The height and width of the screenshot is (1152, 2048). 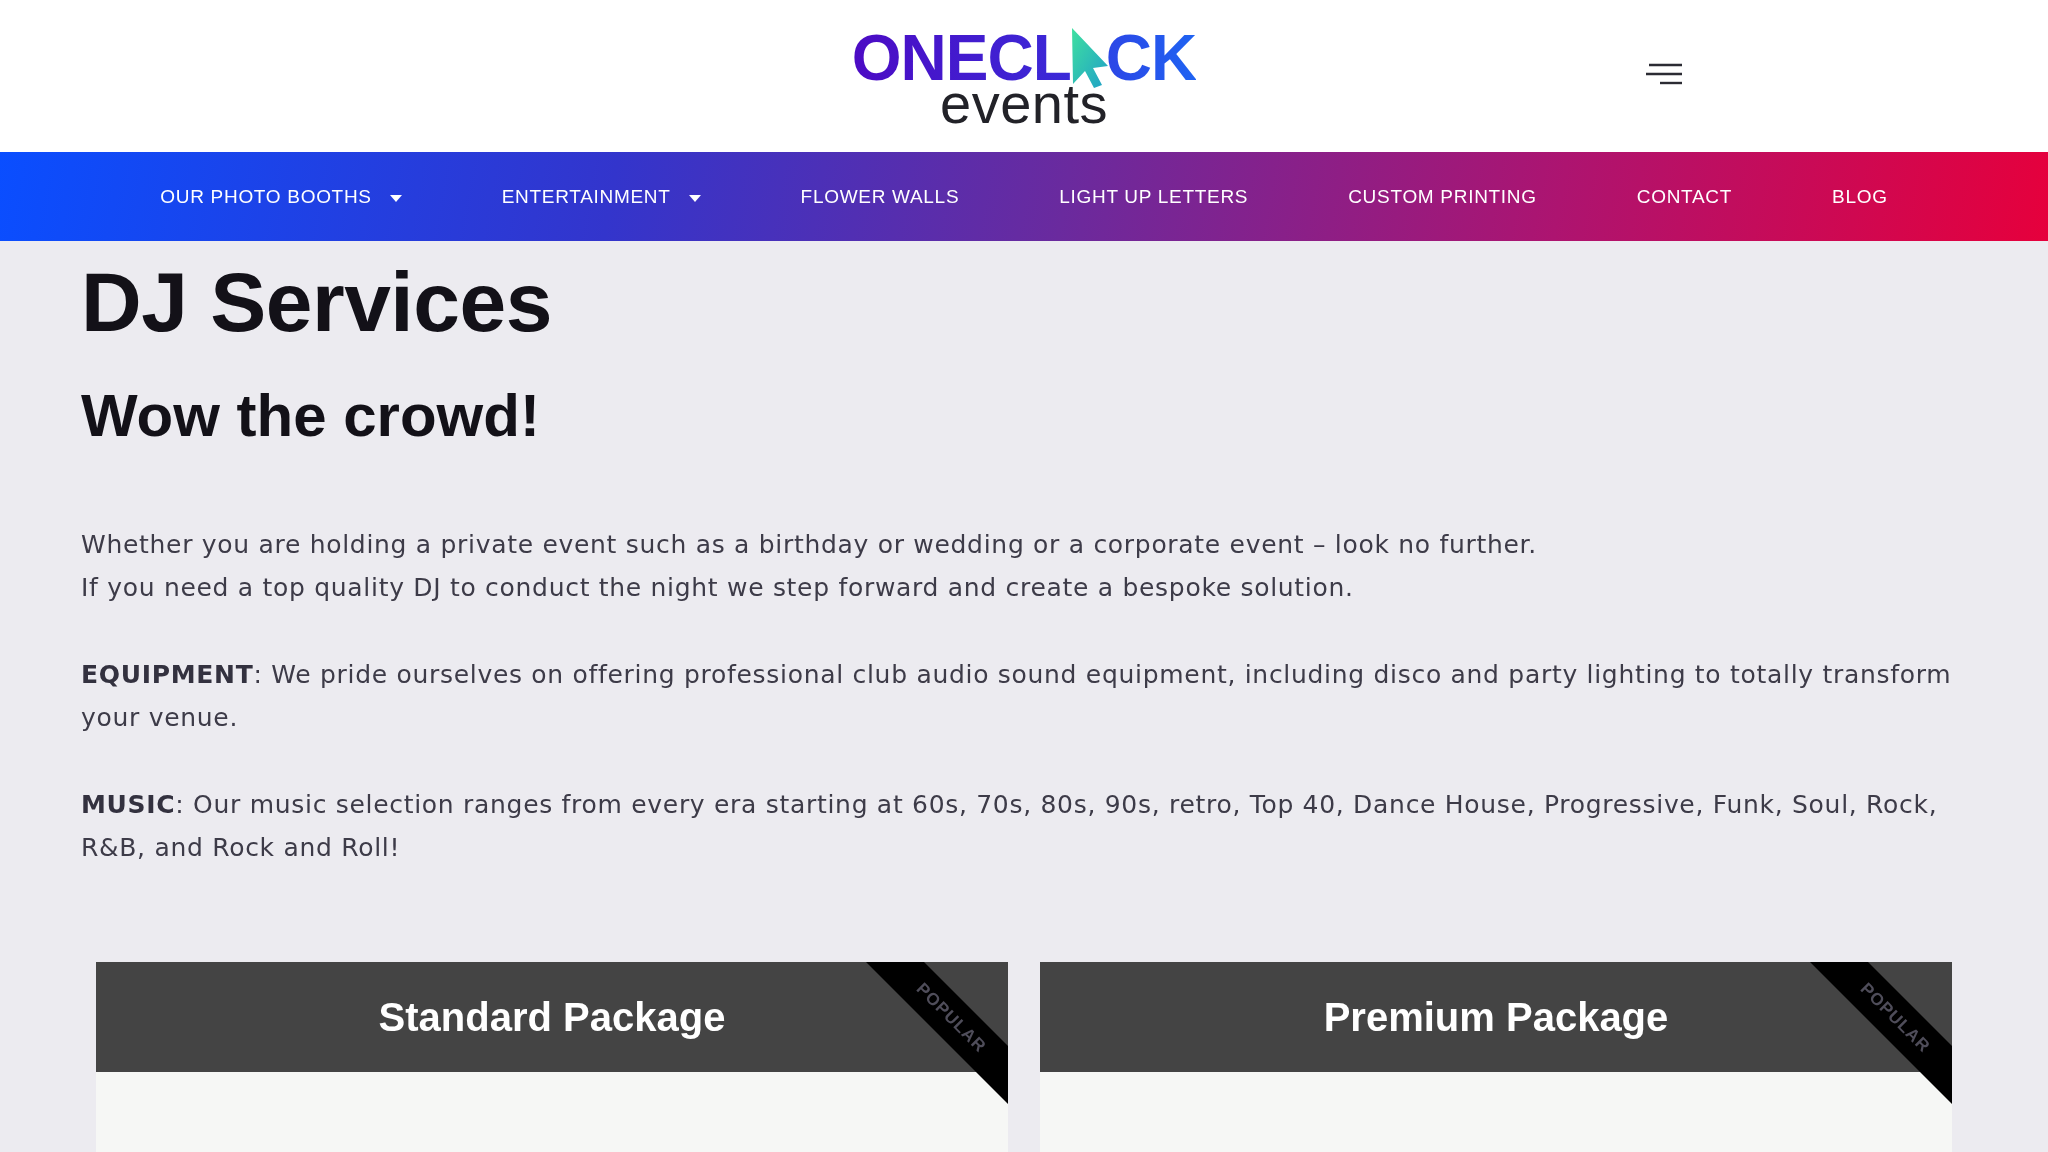 What do you see at coordinates (311, 416) in the screenshot?
I see `page-subtitle: Wow the crowd!` at bounding box center [311, 416].